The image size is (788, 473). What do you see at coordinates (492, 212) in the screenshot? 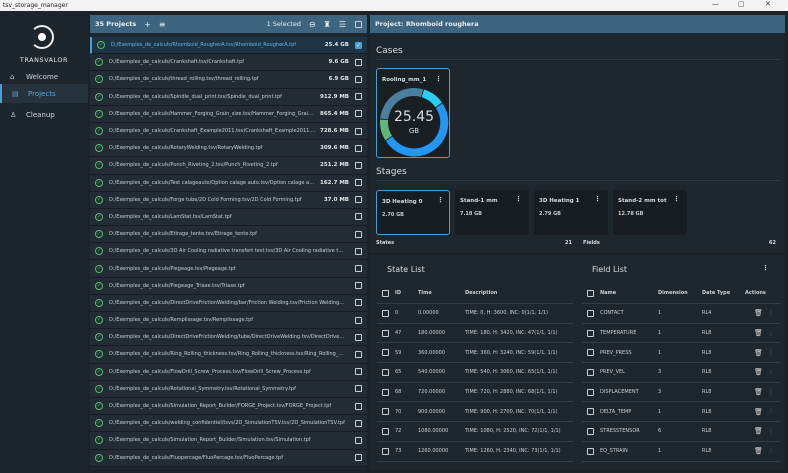
I see `stage-card: Stand-1 mm 7.18 GB ⋮` at bounding box center [492, 212].